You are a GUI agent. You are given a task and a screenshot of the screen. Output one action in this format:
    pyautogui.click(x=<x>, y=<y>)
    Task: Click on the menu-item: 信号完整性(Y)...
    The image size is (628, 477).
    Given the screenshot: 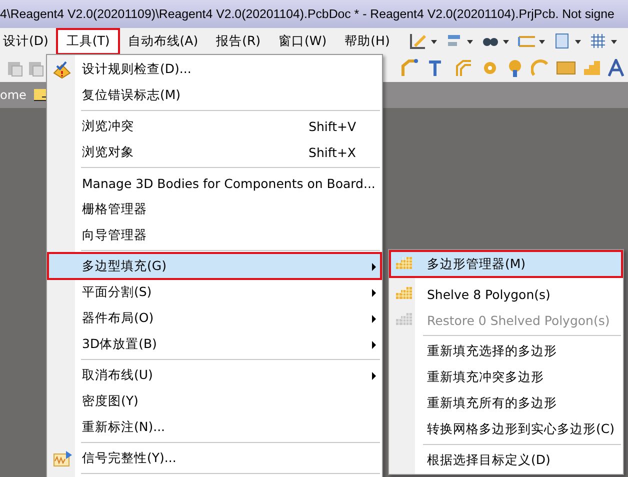 What is the action you would take?
    pyautogui.click(x=214, y=458)
    